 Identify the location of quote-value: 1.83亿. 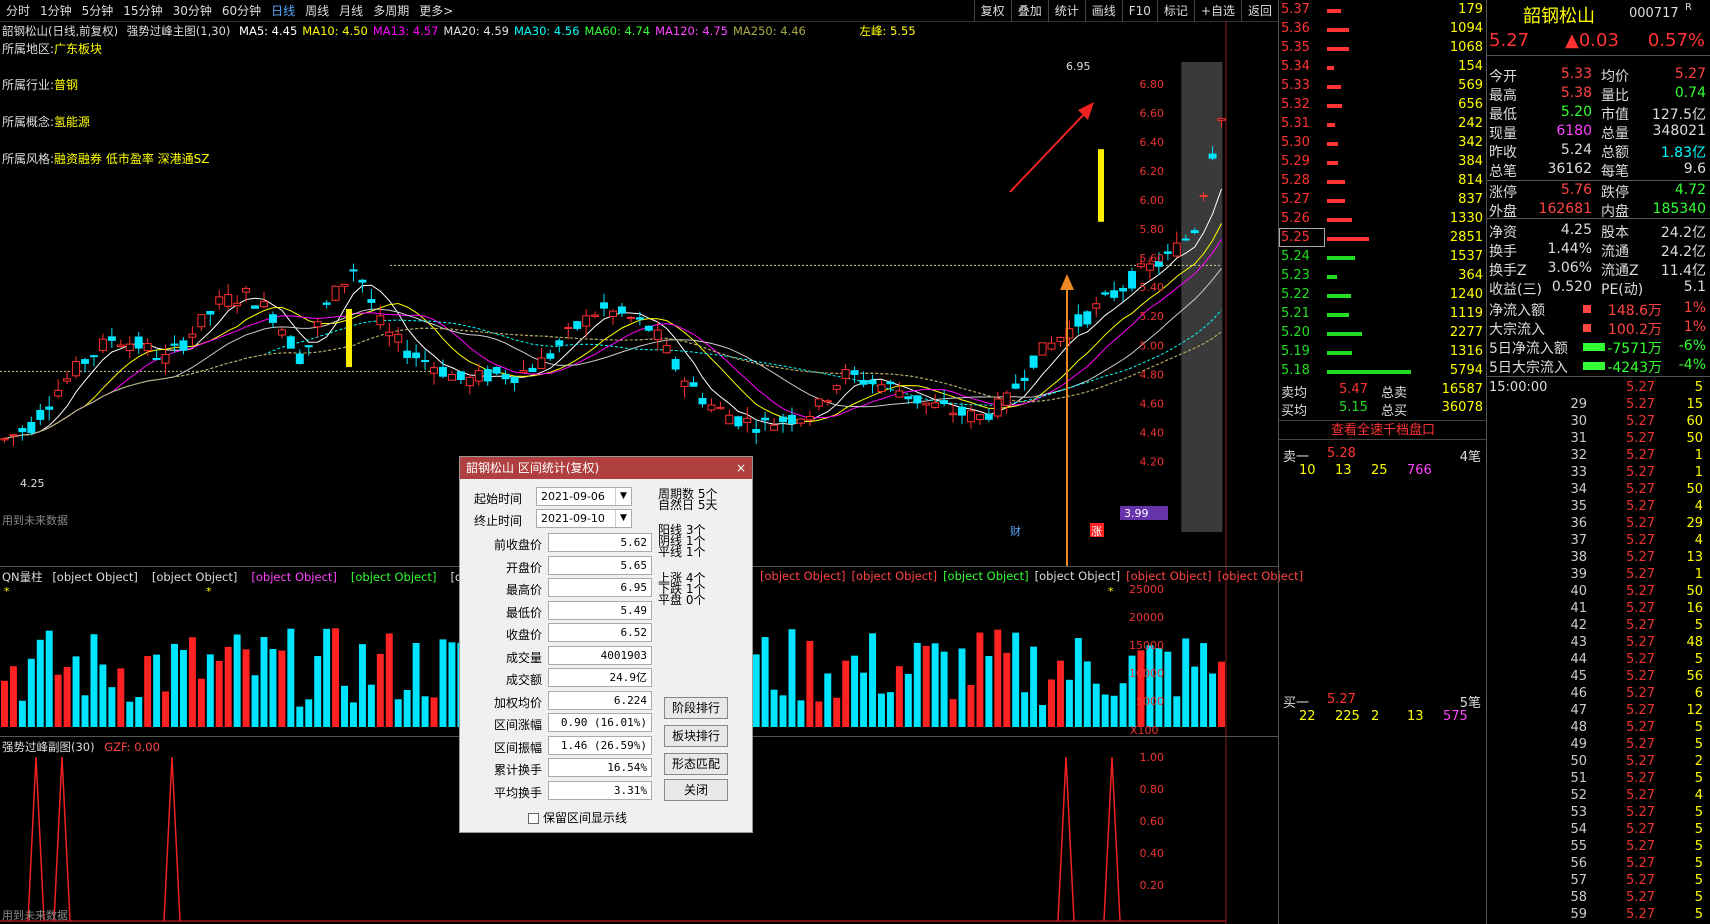
(1683, 153).